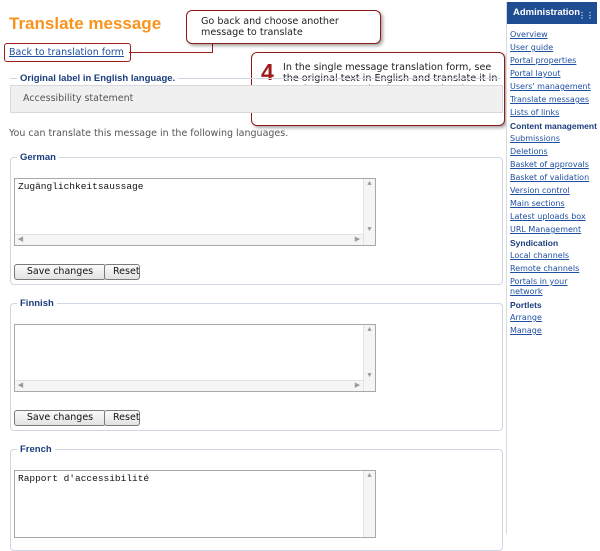 The image size is (600, 551). I want to click on sidebar-item-lists-of-links: Lists of links, so click(552, 113).